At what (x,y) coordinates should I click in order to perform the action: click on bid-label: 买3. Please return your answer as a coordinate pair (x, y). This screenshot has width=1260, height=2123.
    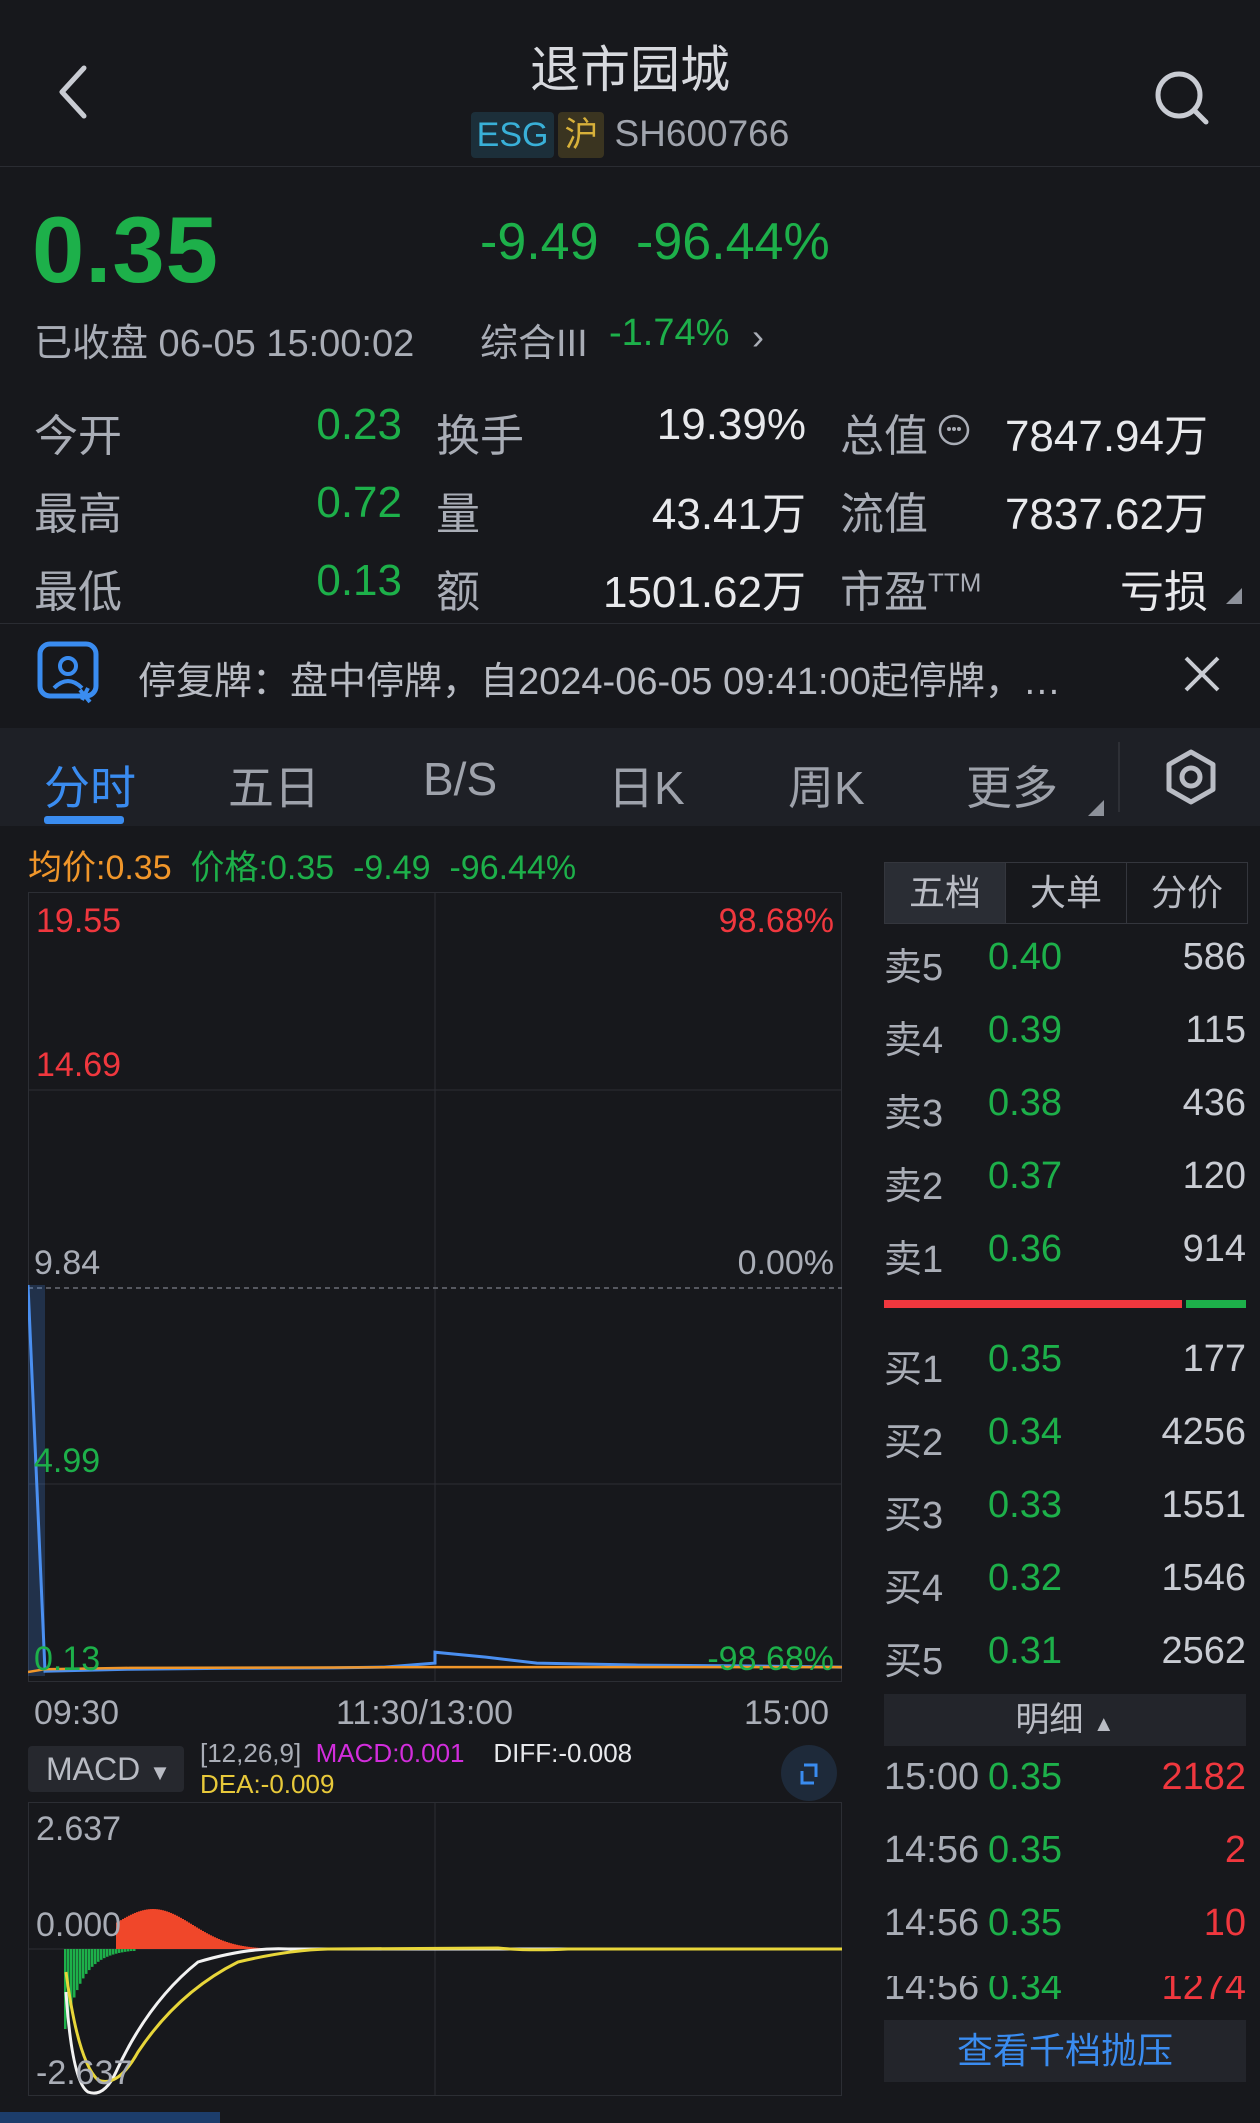
    Looking at the image, I should click on (914, 1516).